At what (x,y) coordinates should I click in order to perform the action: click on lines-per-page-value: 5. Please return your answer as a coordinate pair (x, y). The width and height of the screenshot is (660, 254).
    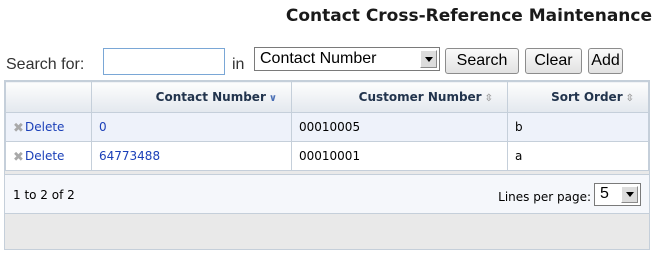
    Looking at the image, I should click on (604, 193).